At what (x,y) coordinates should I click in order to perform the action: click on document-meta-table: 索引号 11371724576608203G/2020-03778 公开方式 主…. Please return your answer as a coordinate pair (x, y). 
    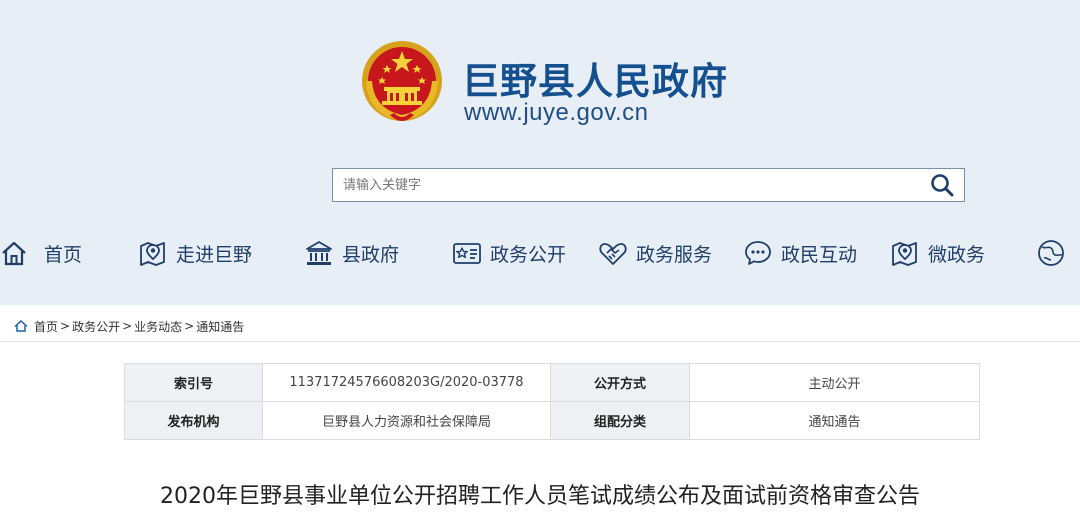
    Looking at the image, I should click on (552, 401).